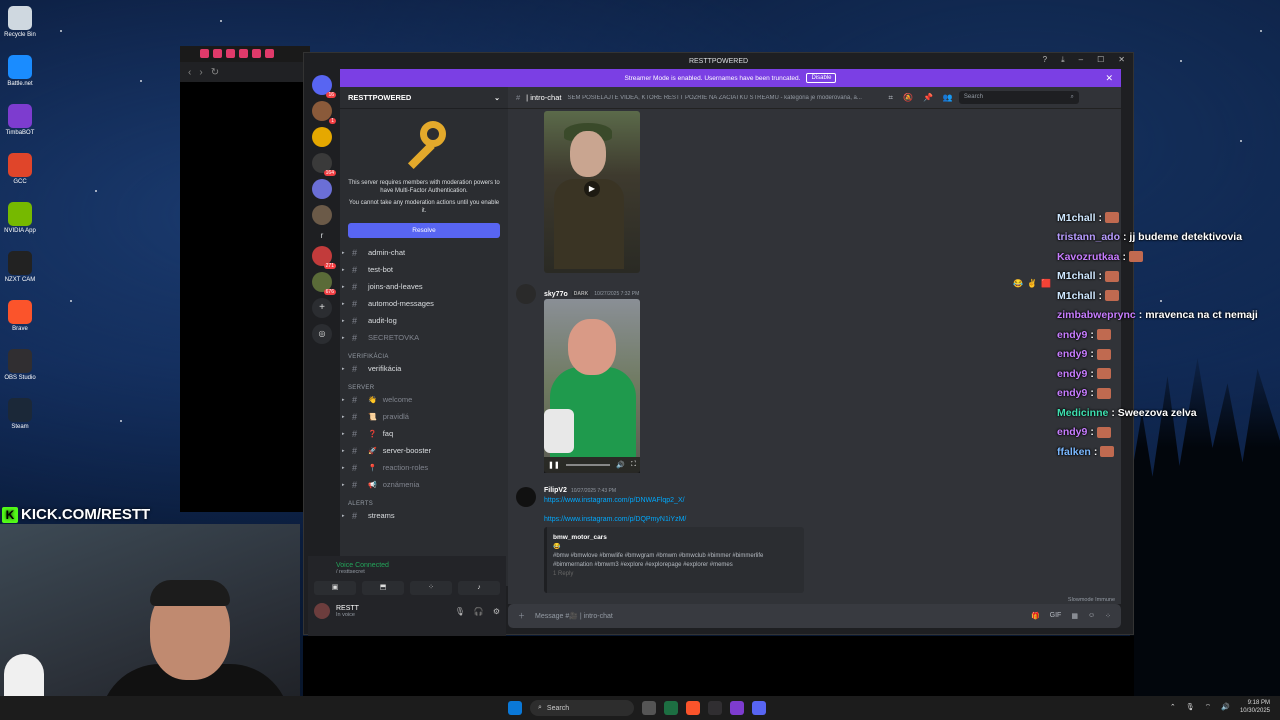  Describe the element at coordinates (20, 218) in the screenshot. I see `desktop-icon: NVIDIA App` at that location.